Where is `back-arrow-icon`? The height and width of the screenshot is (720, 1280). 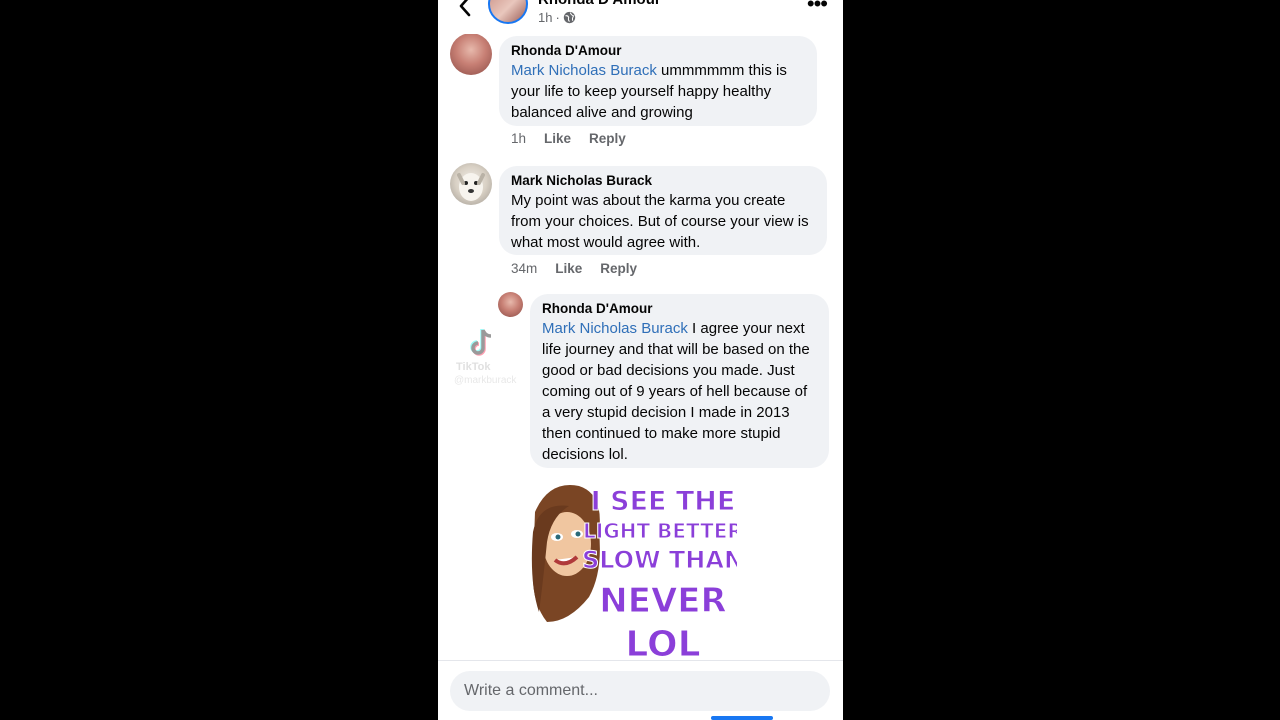 back-arrow-icon is located at coordinates (466, 9).